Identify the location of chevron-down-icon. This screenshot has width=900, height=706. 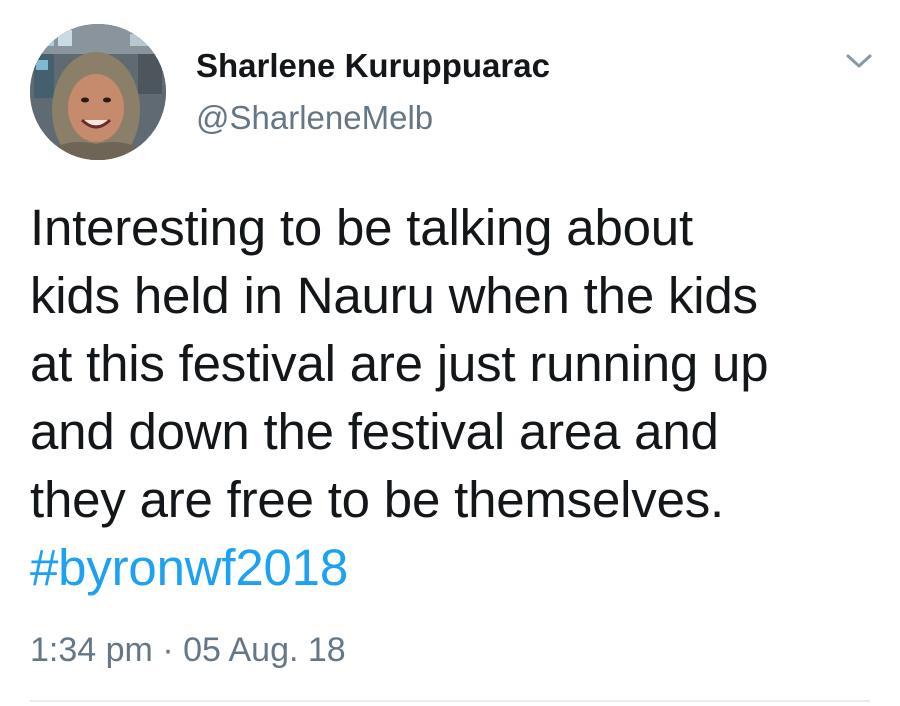
(859, 61).